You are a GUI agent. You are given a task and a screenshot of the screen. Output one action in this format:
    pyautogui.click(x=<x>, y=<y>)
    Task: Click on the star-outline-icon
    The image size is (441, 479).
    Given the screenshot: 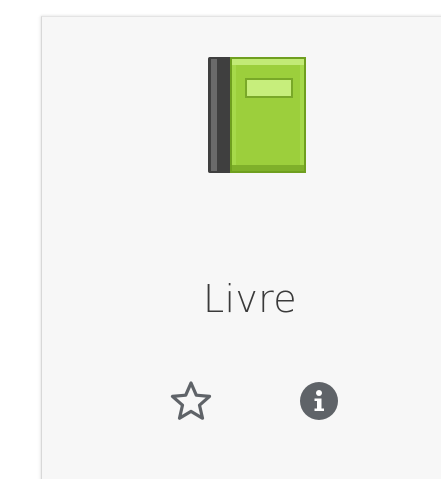 What is the action you would take?
    pyautogui.click(x=191, y=401)
    